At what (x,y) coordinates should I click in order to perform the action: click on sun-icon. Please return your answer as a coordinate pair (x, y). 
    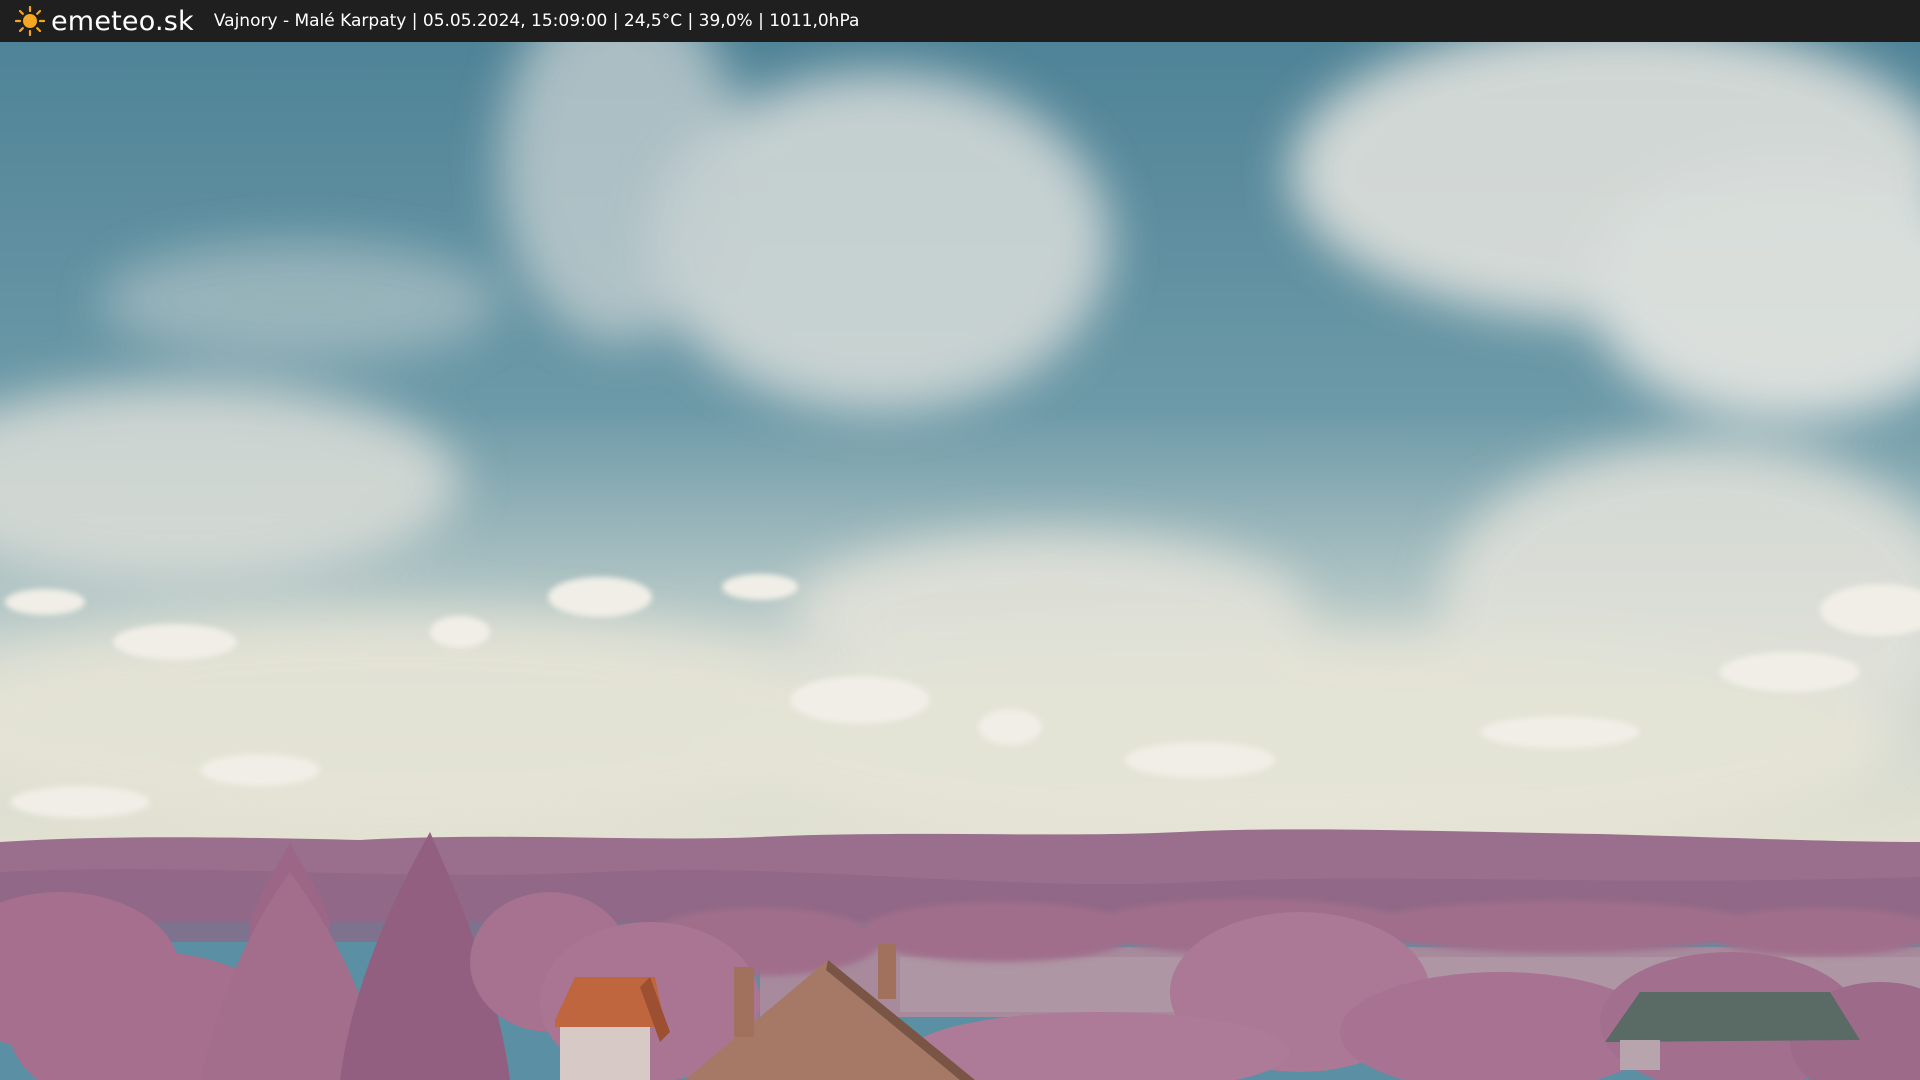
    Looking at the image, I should click on (30, 21).